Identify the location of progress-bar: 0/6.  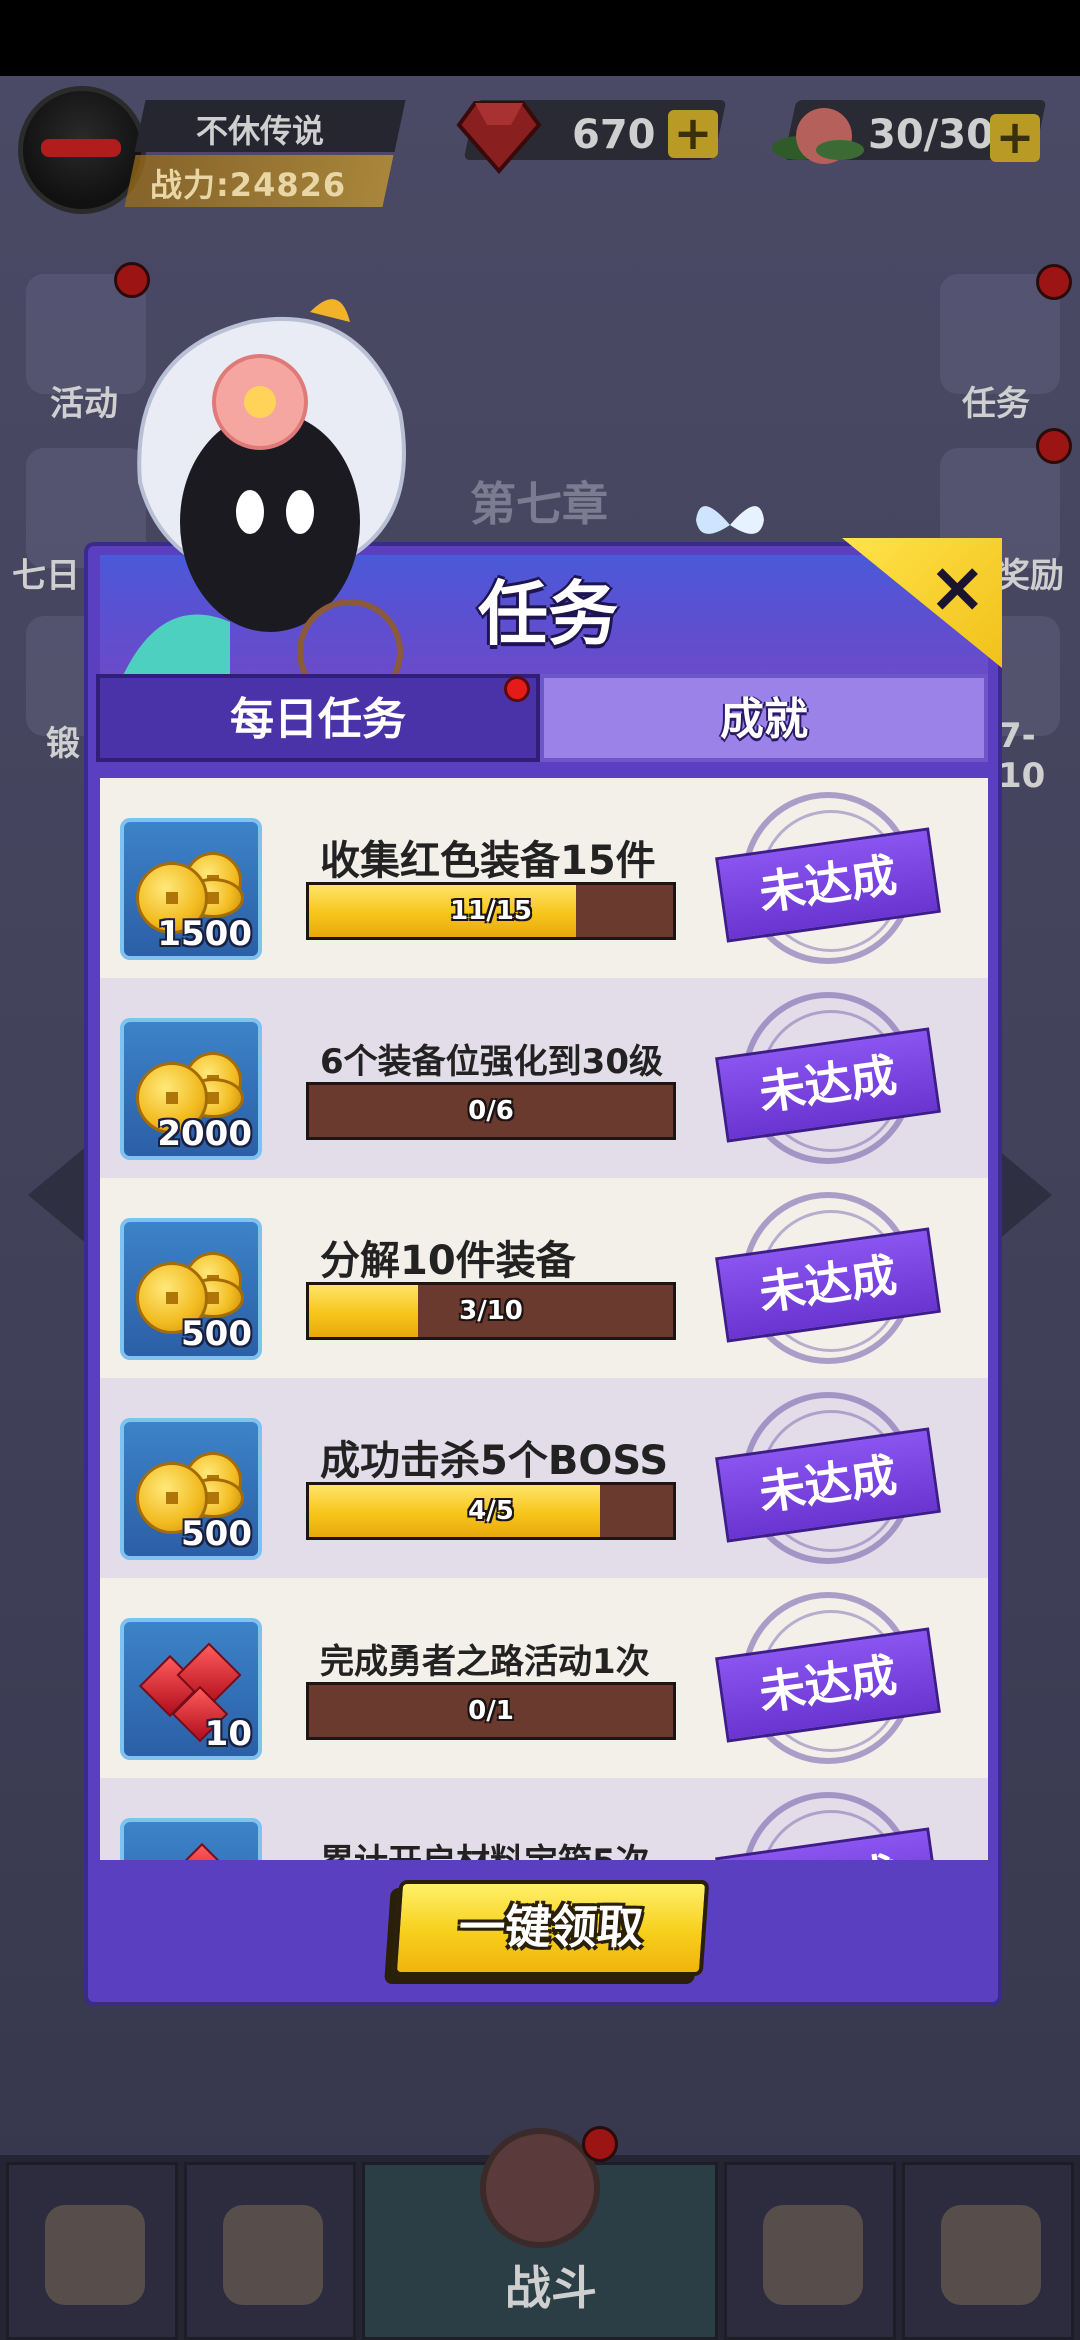
(491, 1111).